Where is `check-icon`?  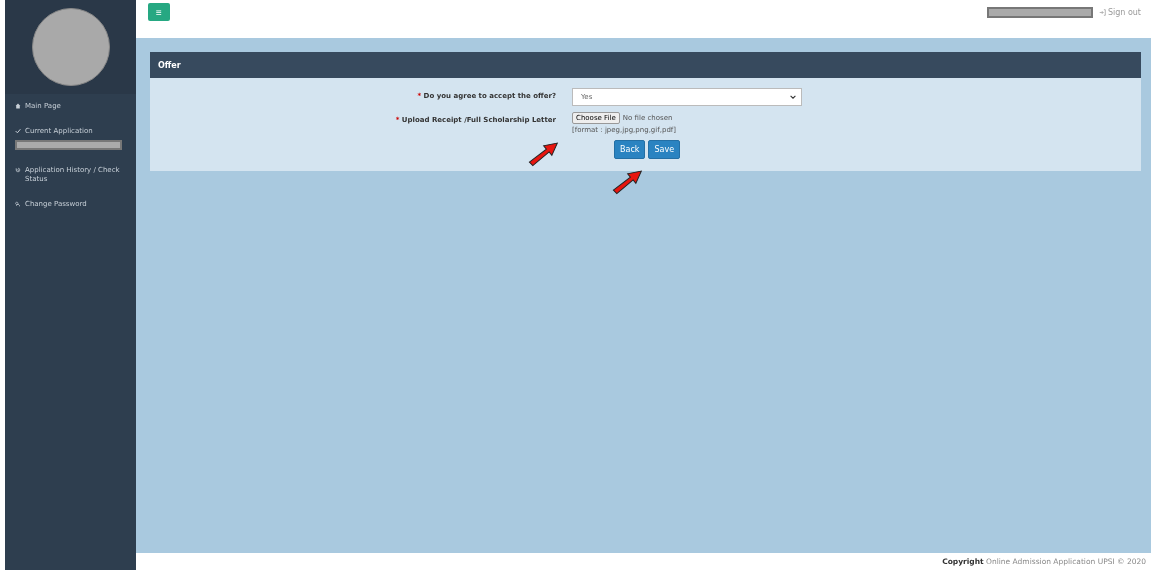
check-icon is located at coordinates (18, 131).